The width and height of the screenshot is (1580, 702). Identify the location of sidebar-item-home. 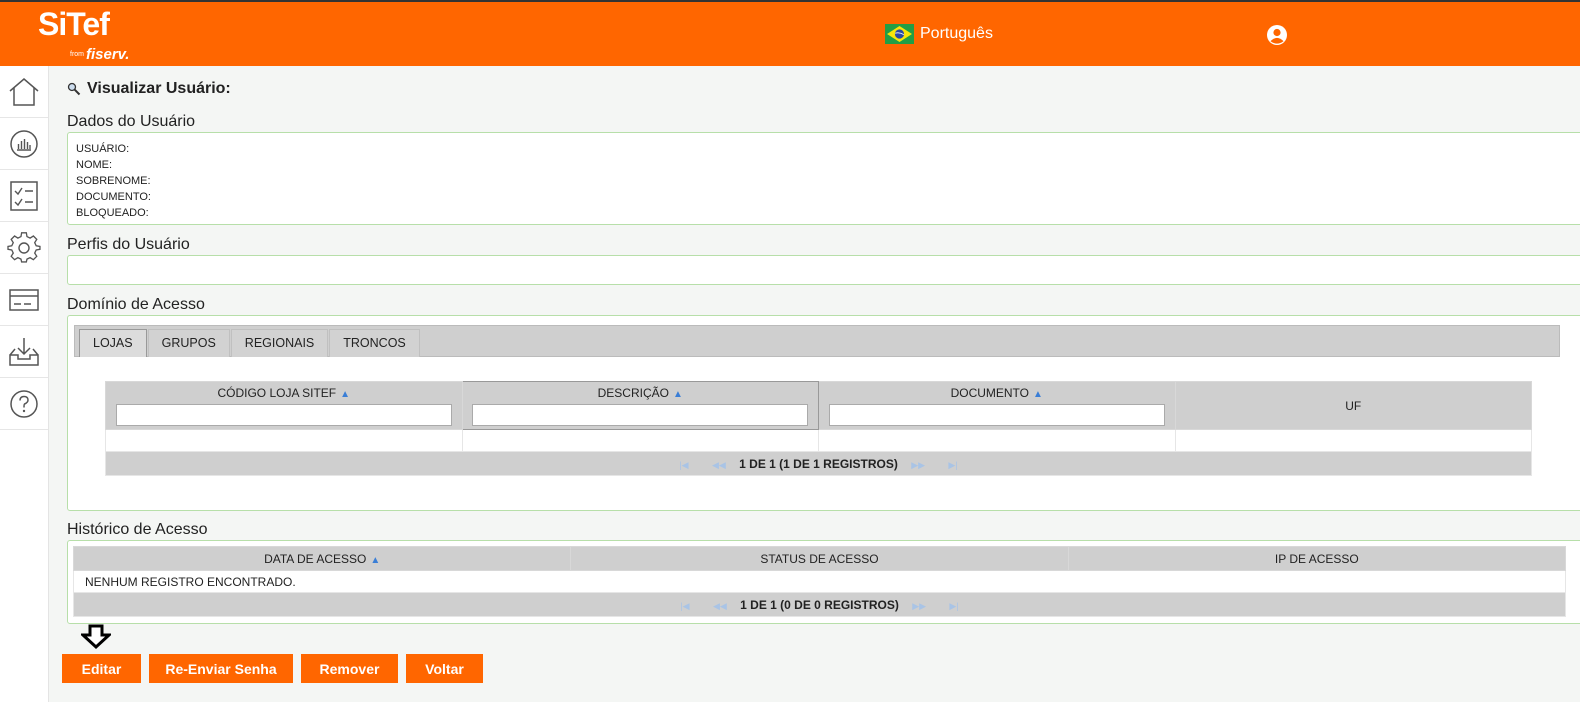
(24, 92).